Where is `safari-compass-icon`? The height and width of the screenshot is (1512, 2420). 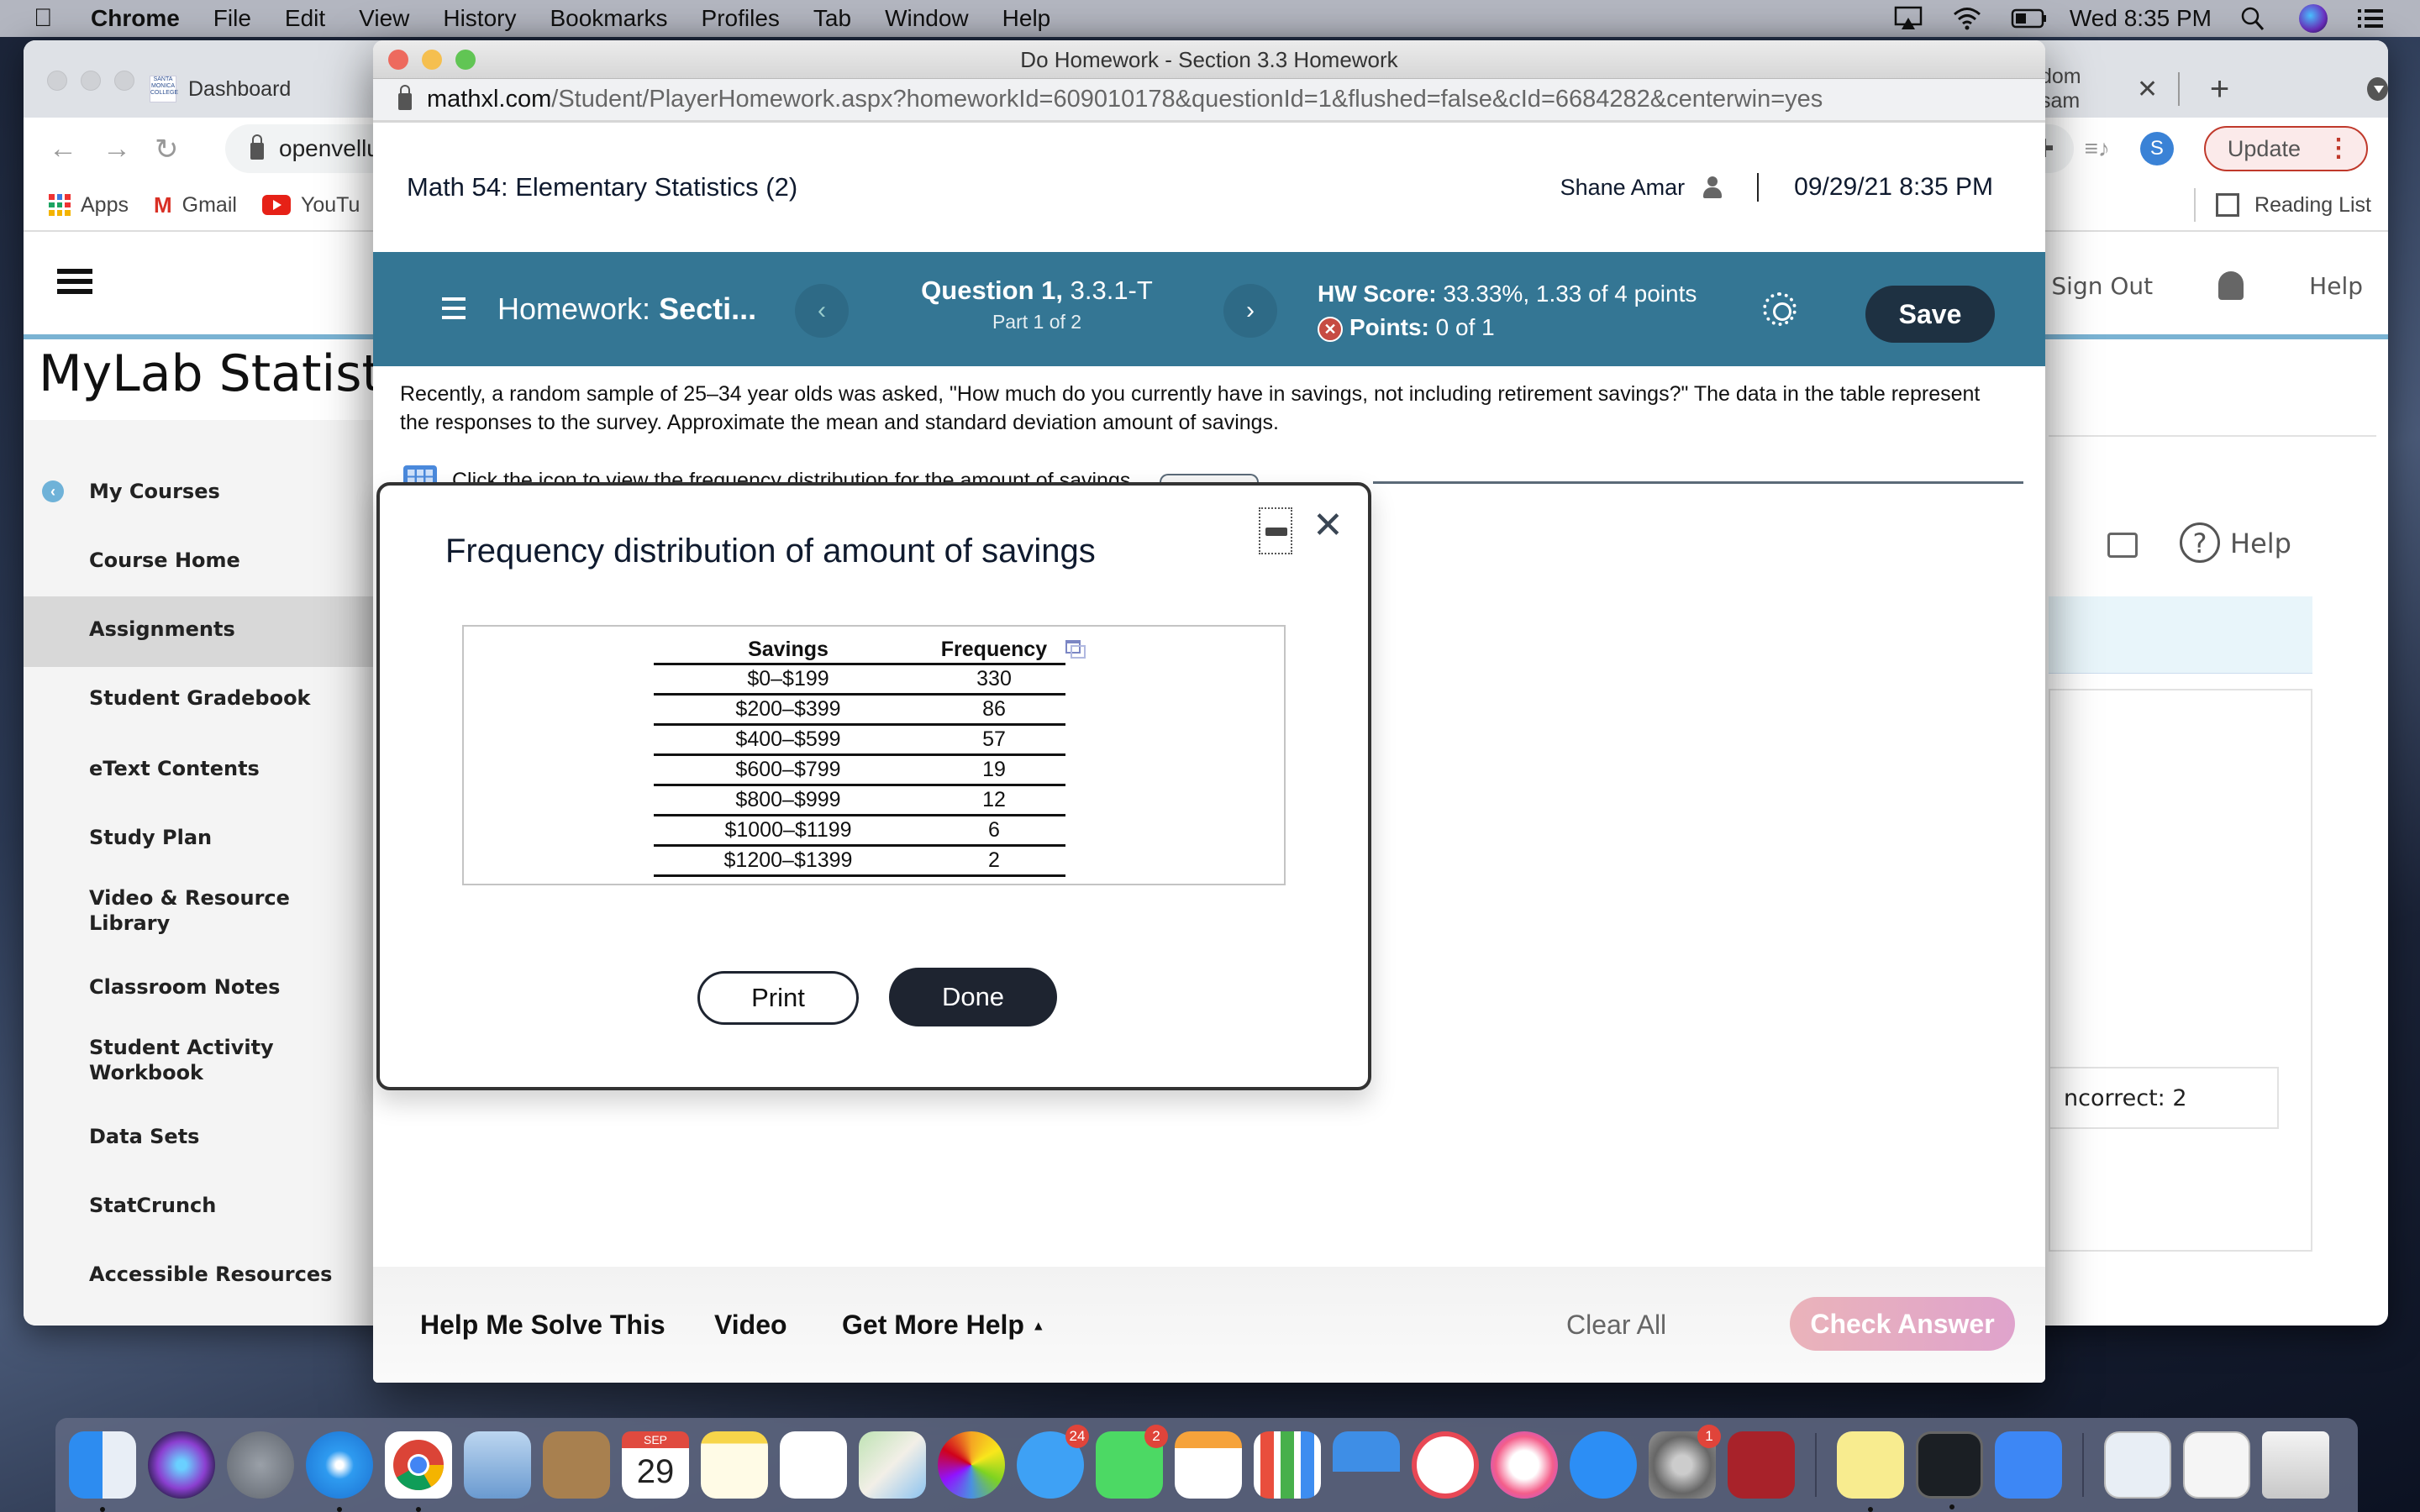
safari-compass-icon is located at coordinates (339, 1471).